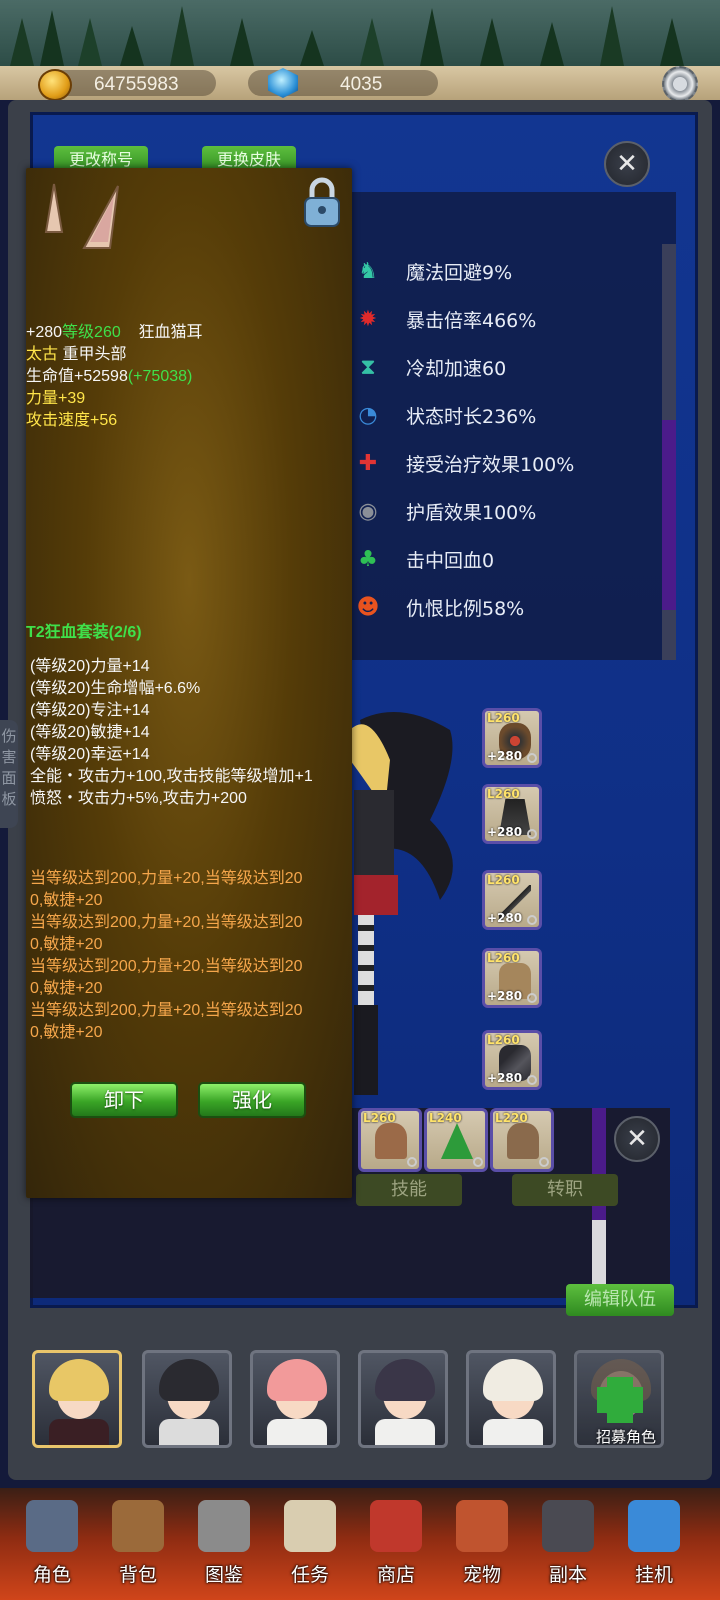 Image resolution: width=720 pixels, height=1600 pixels. I want to click on helmet-icon, so click(52, 1526).